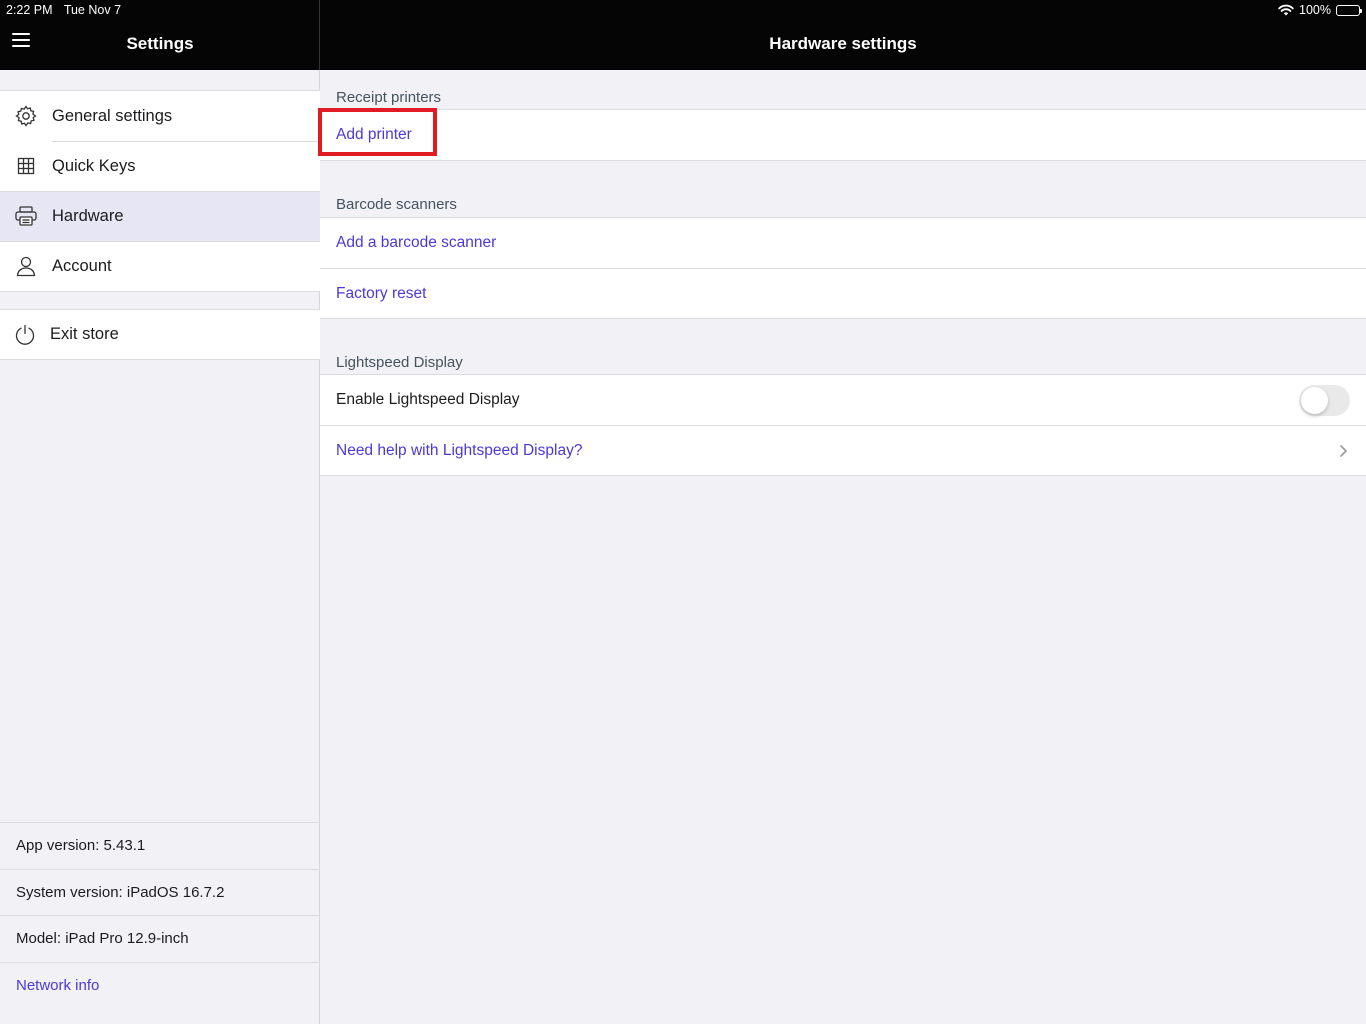  Describe the element at coordinates (399, 362) in the screenshot. I see `lightspeed-display-header: Lightspeed Display` at that location.